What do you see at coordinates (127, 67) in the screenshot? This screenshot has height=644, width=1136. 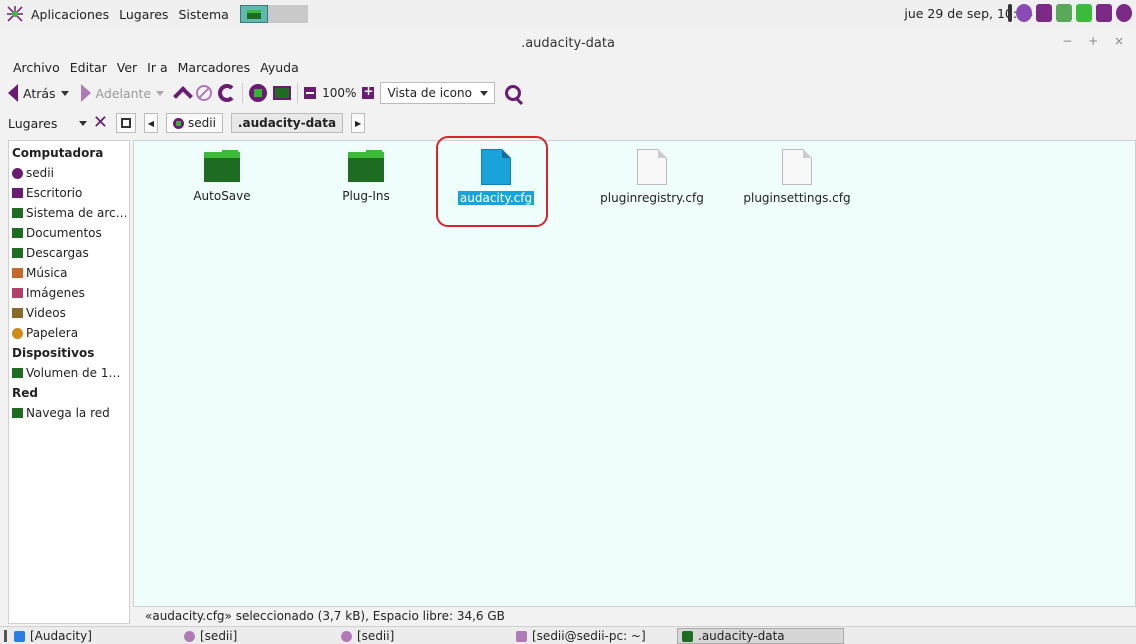 I see `menu-ver: Ver` at bounding box center [127, 67].